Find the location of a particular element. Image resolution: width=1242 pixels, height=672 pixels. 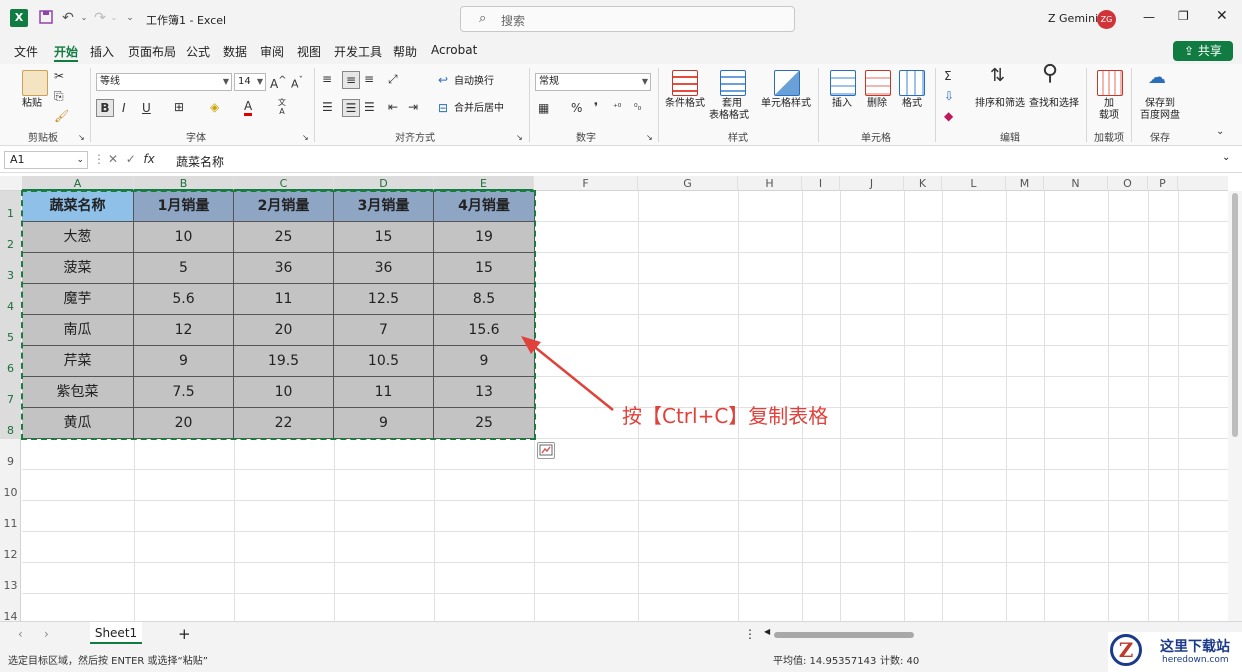

format-as-table-line1: 套用 is located at coordinates (732, 104).